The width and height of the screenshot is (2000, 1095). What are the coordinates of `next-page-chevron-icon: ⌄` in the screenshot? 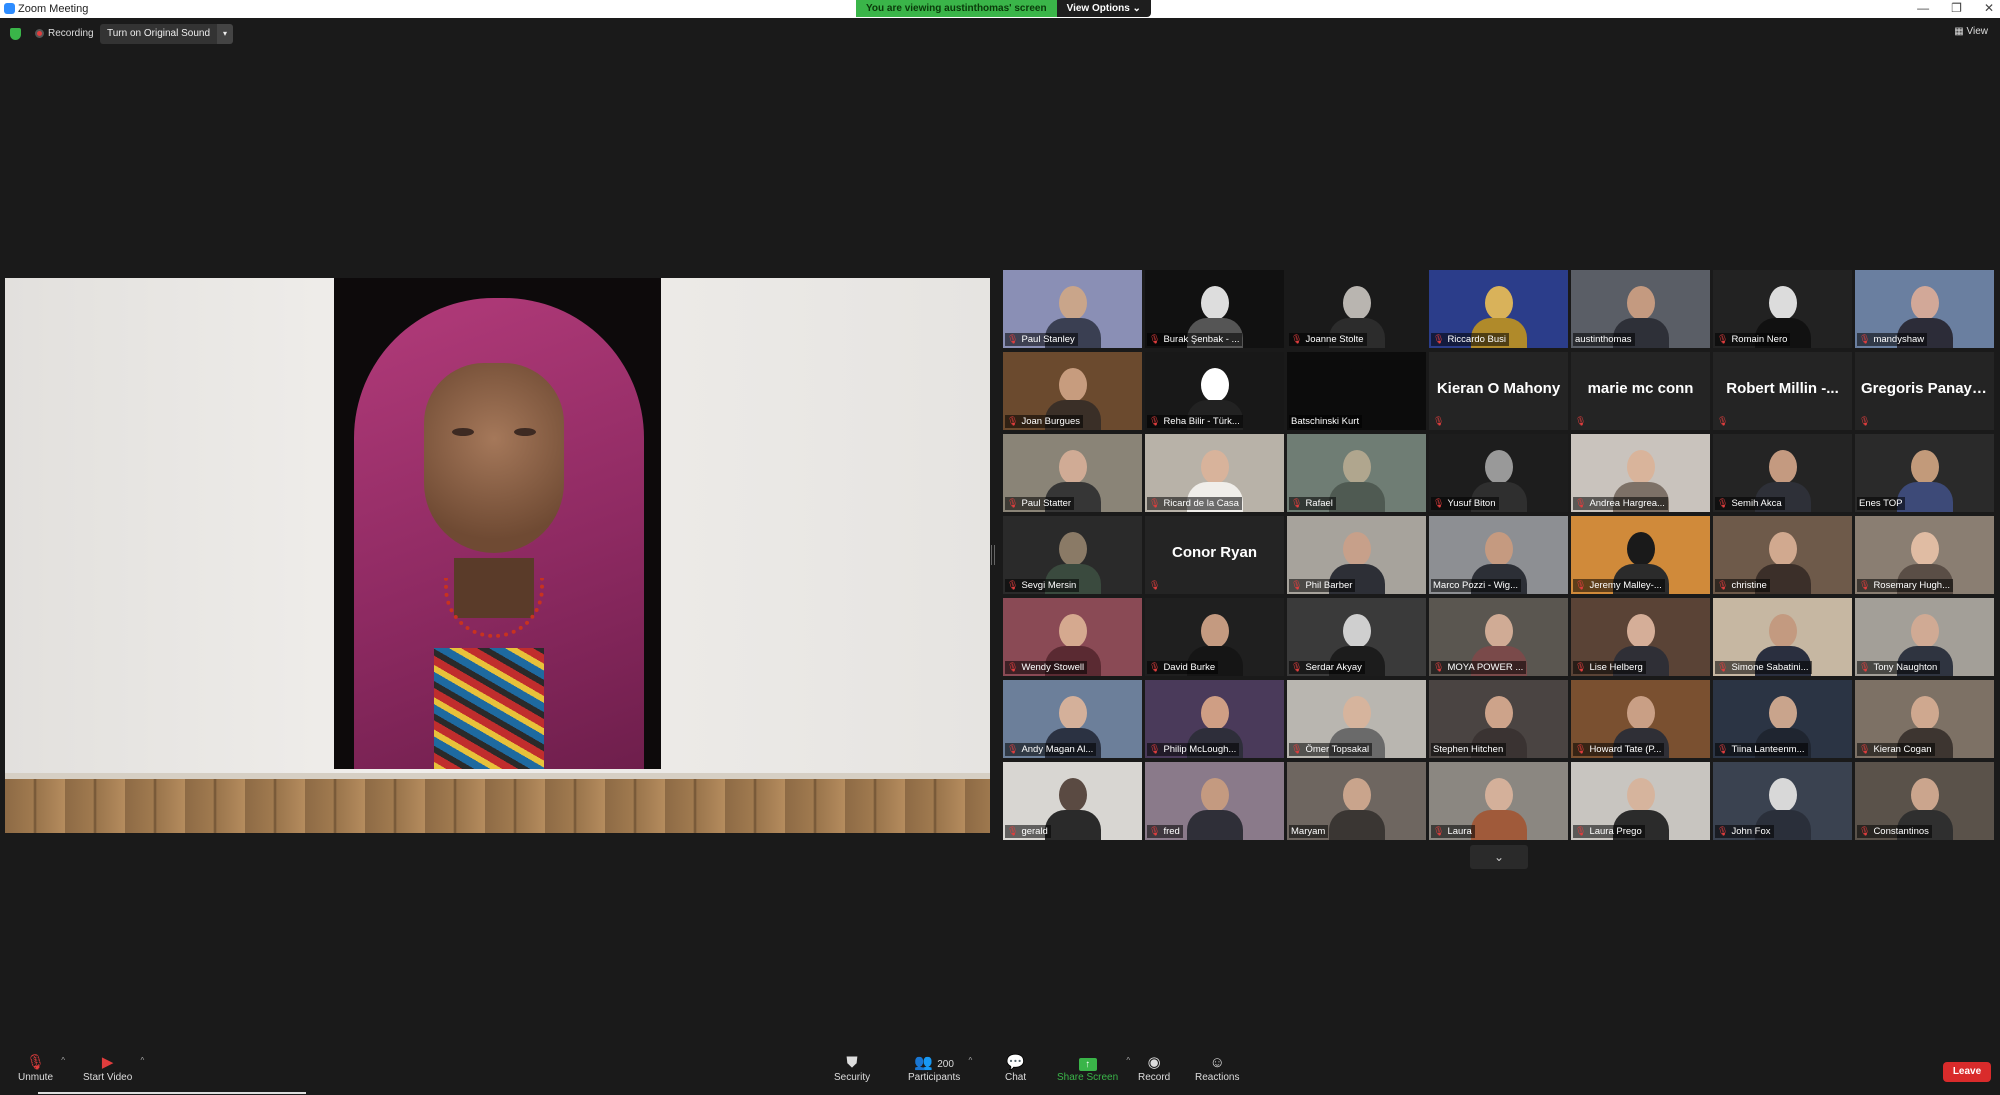 It's located at (1499, 857).